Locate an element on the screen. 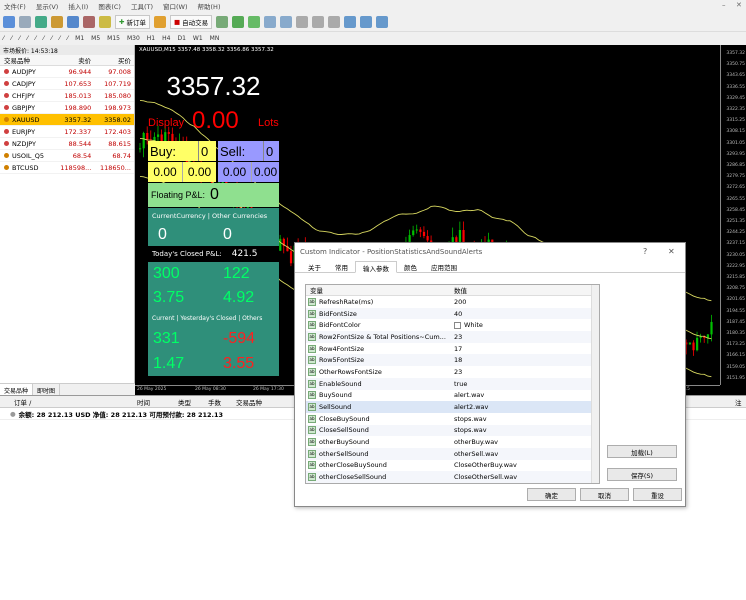 This screenshot has width=746, height=600. parameter-row: ab BidFontColor White is located at coordinates (452, 325).